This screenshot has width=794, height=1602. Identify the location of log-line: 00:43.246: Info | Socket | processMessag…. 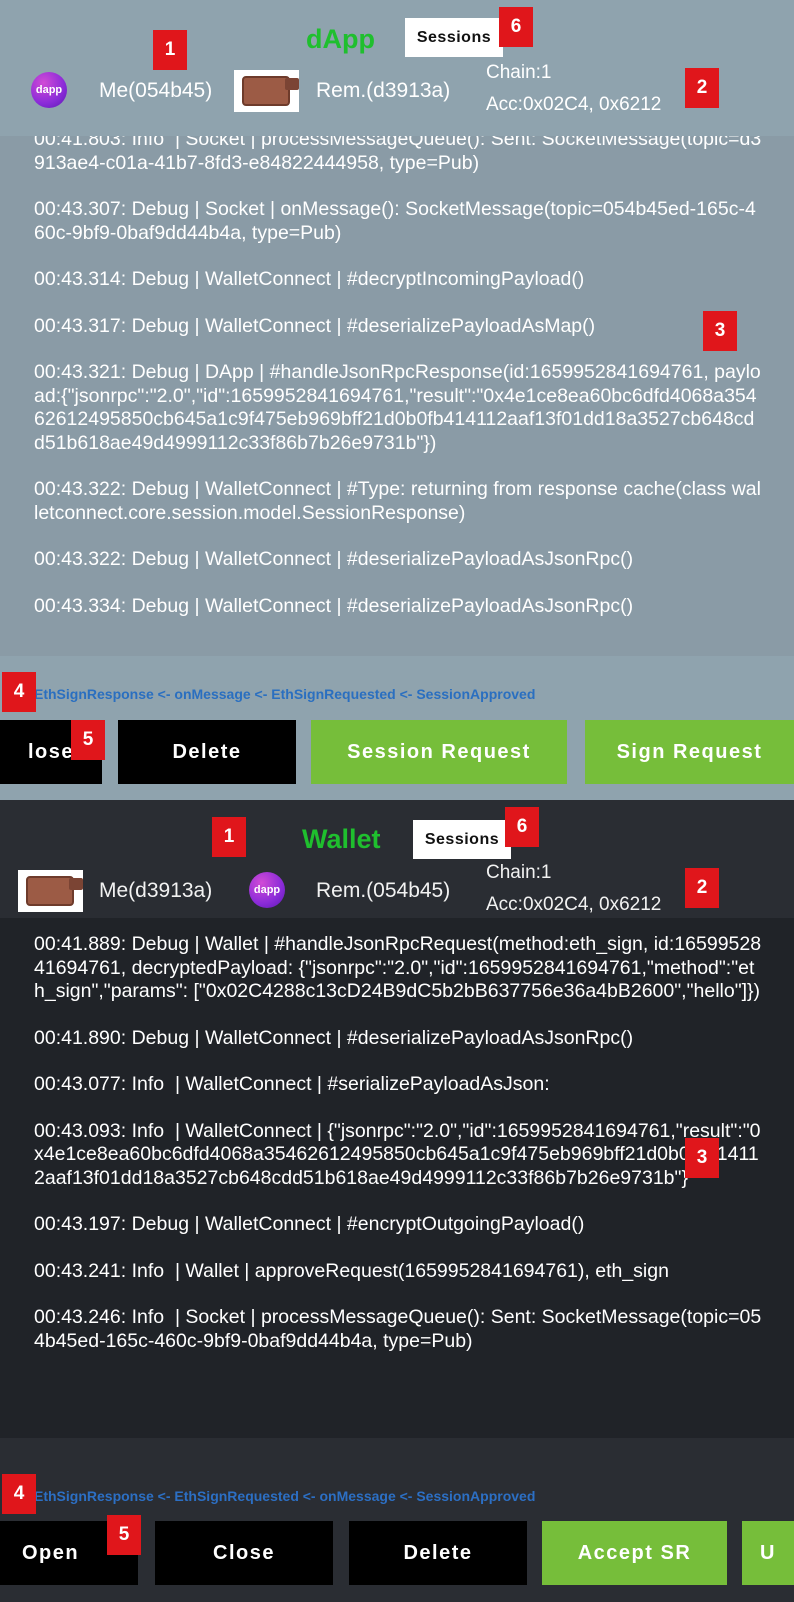
(398, 1329).